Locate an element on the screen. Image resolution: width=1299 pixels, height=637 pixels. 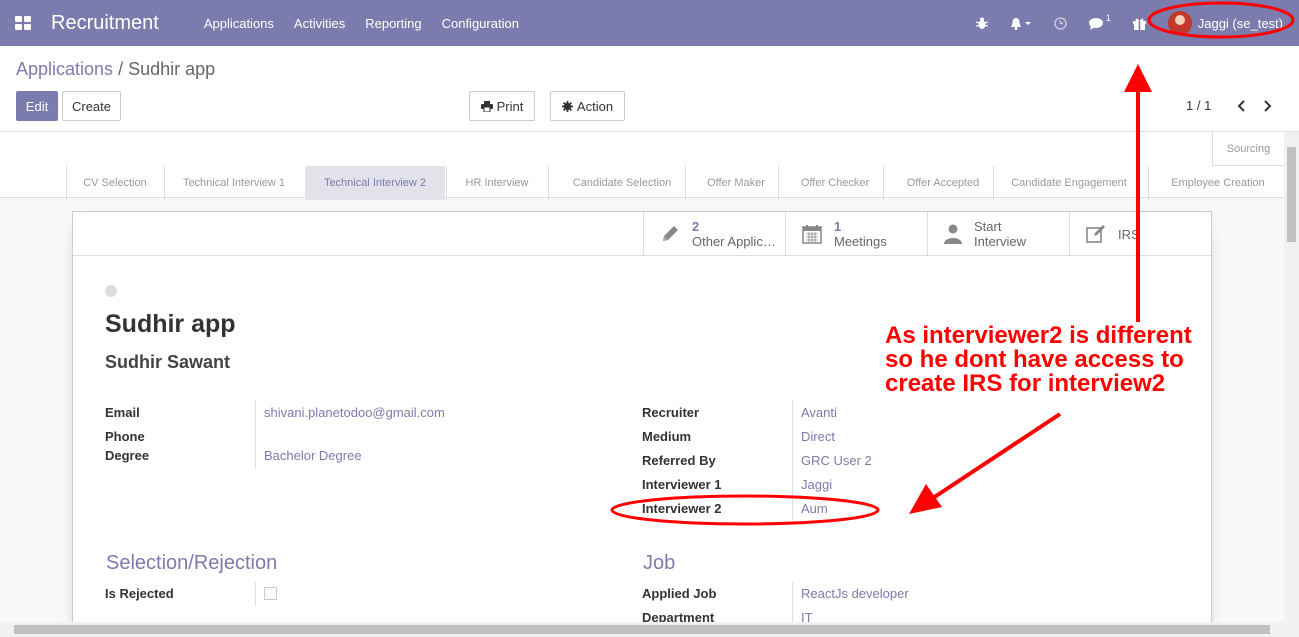
user-icon is located at coordinates (953, 234).